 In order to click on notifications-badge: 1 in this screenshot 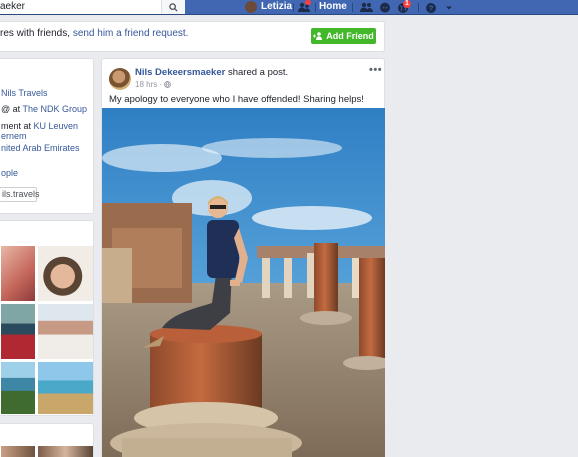, I will do `click(407, 4)`.